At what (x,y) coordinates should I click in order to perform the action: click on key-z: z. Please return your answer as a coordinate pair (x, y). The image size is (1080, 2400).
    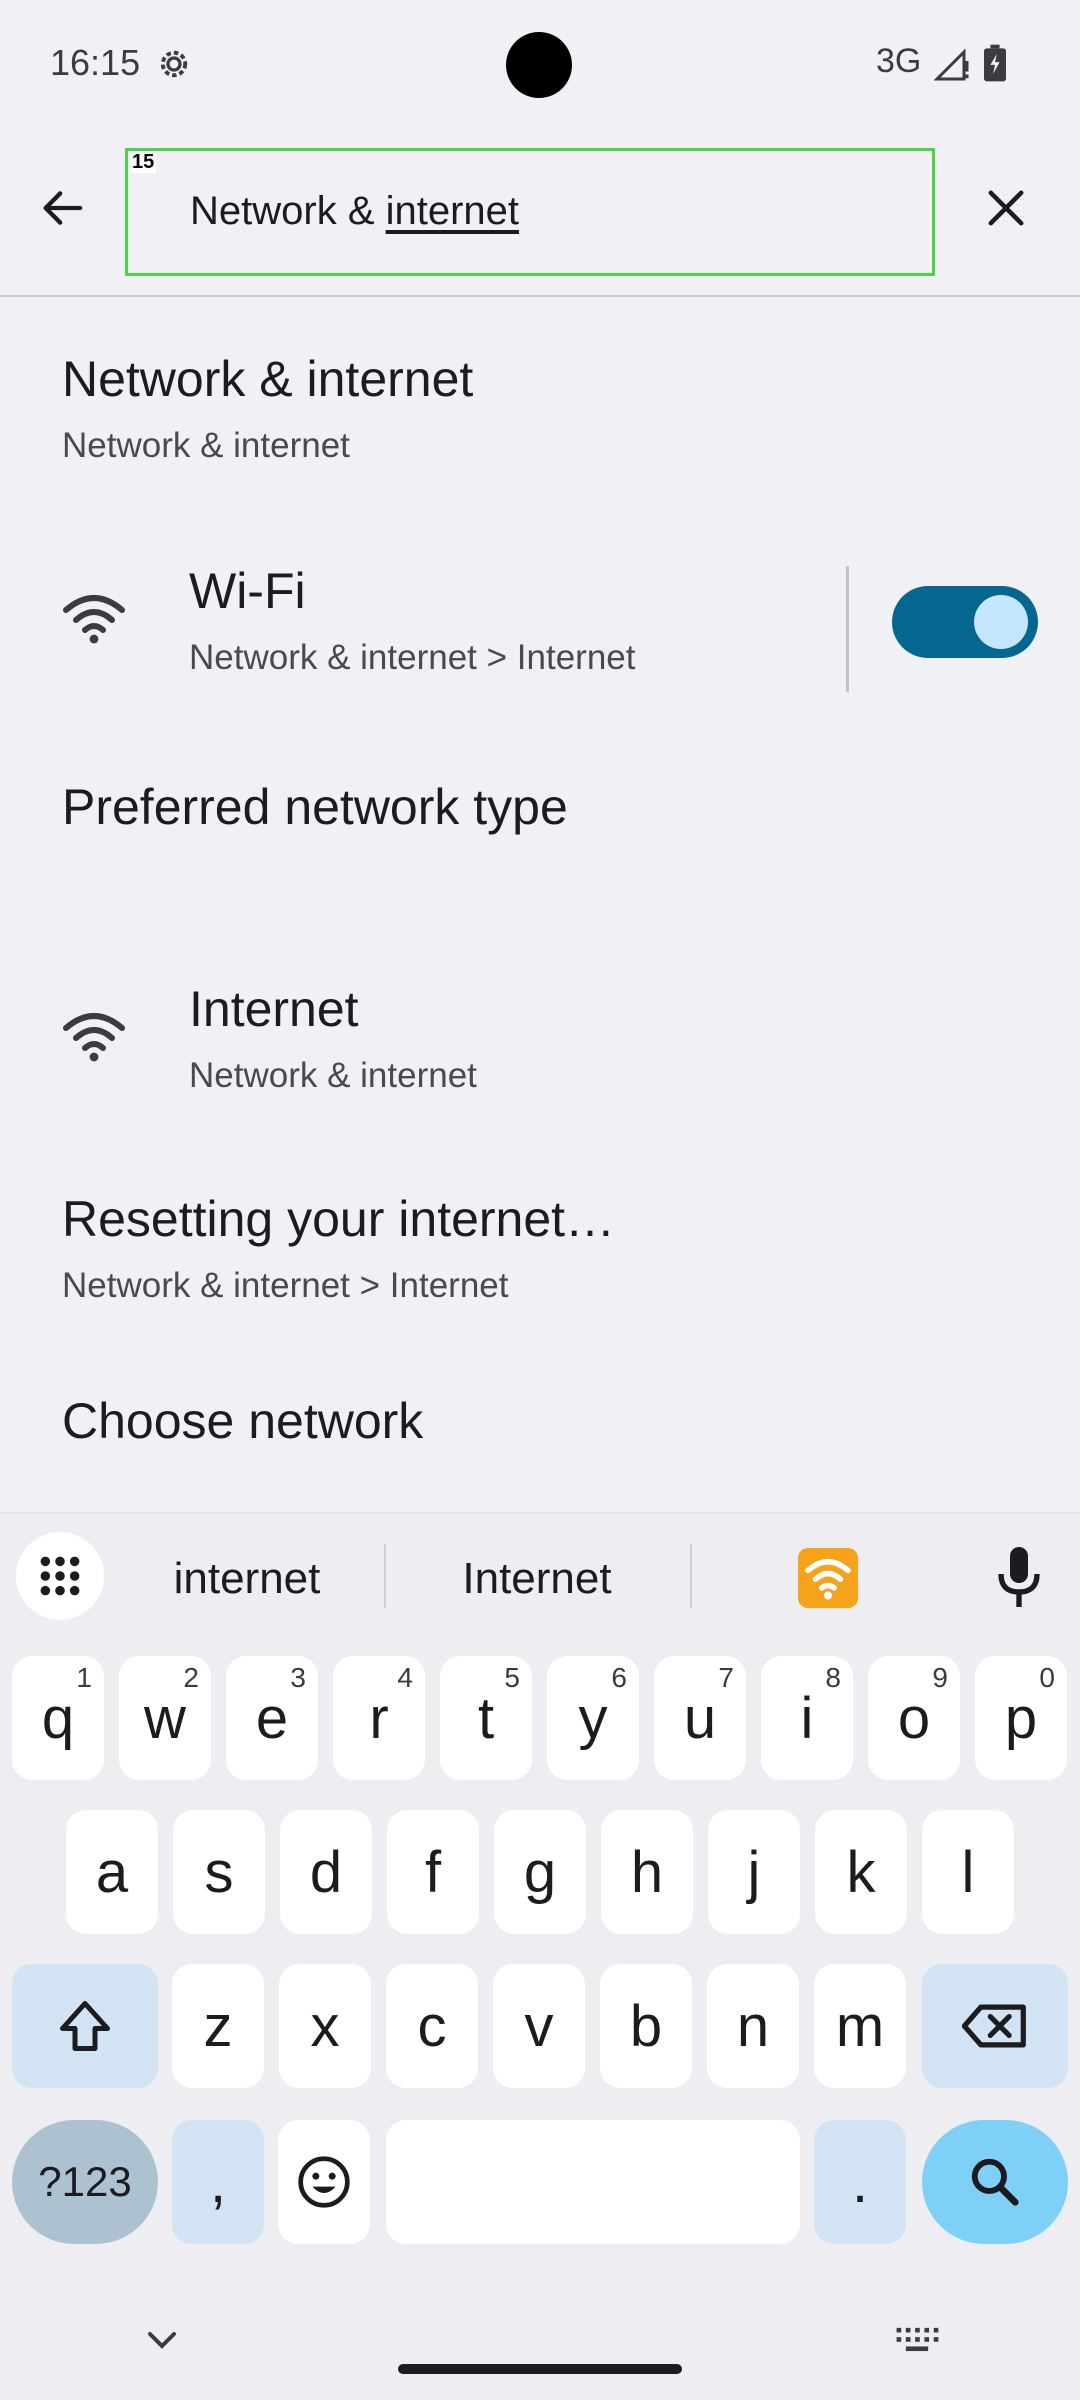
    Looking at the image, I should click on (218, 2026).